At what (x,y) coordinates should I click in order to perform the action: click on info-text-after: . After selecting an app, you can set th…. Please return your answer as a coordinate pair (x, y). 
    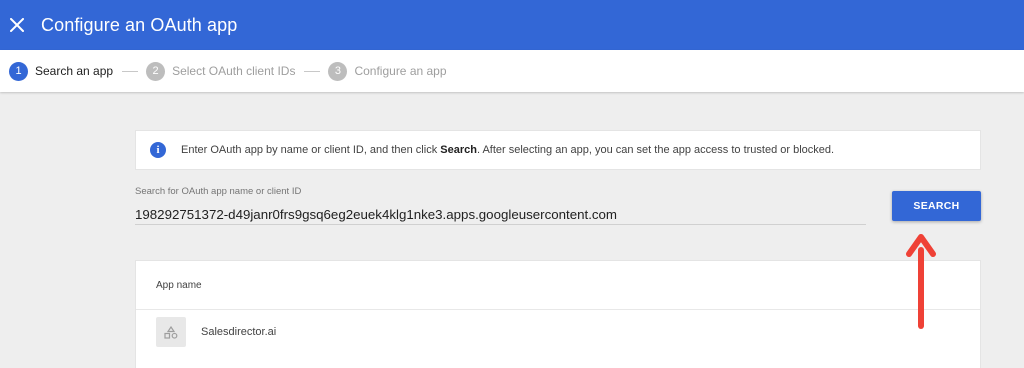
    Looking at the image, I should click on (655, 150).